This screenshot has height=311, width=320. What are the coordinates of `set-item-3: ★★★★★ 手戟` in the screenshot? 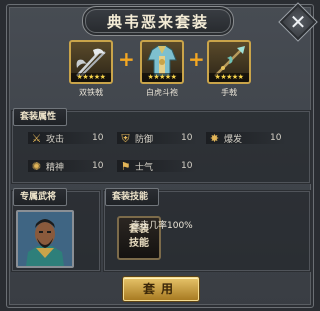 It's located at (229, 69).